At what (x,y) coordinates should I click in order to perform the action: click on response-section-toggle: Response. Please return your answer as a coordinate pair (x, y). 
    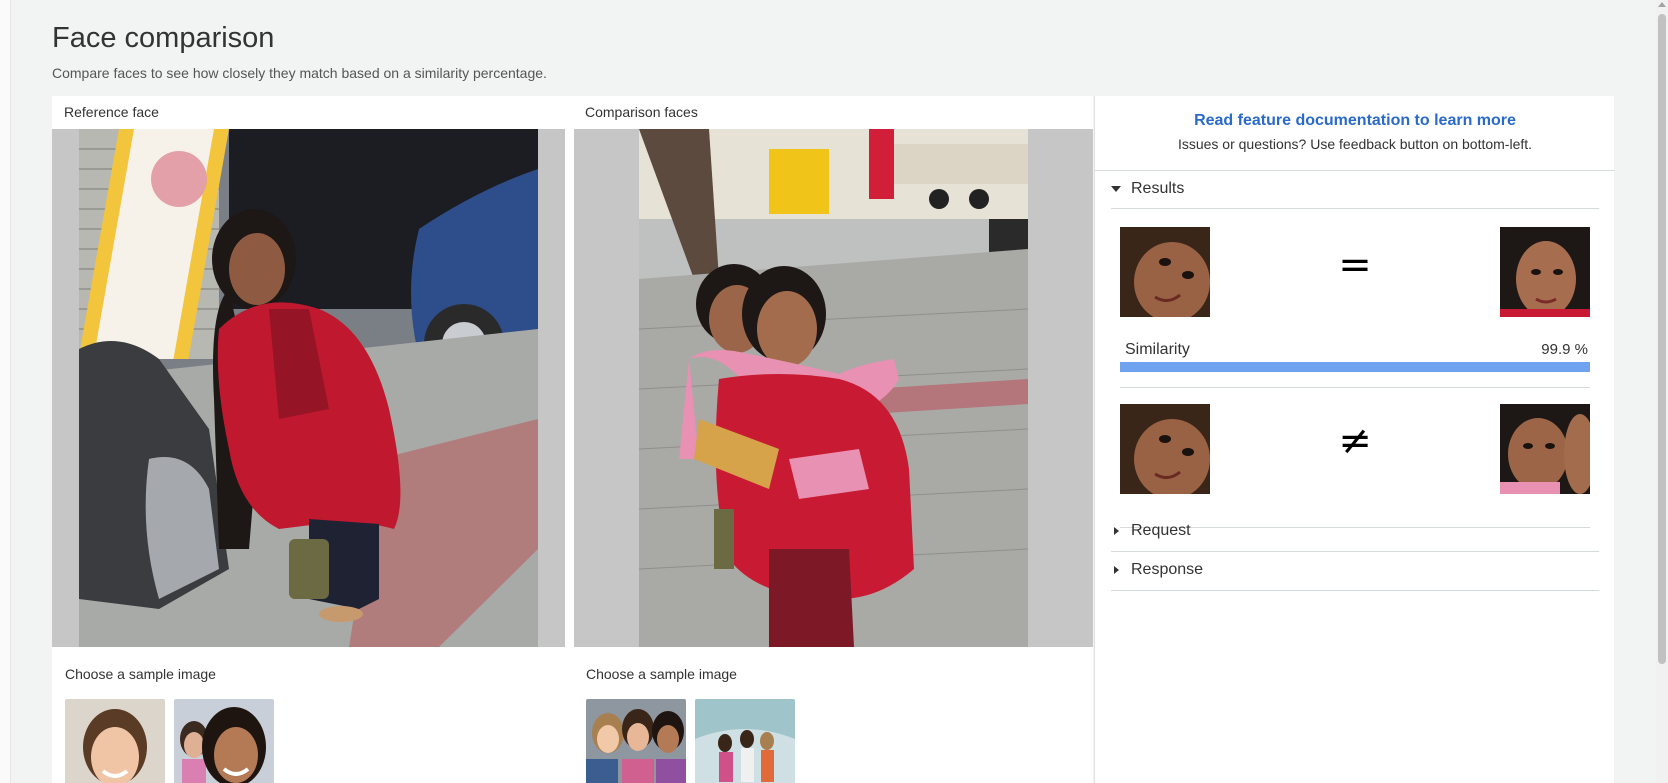
    Looking at the image, I should click on (1157, 570).